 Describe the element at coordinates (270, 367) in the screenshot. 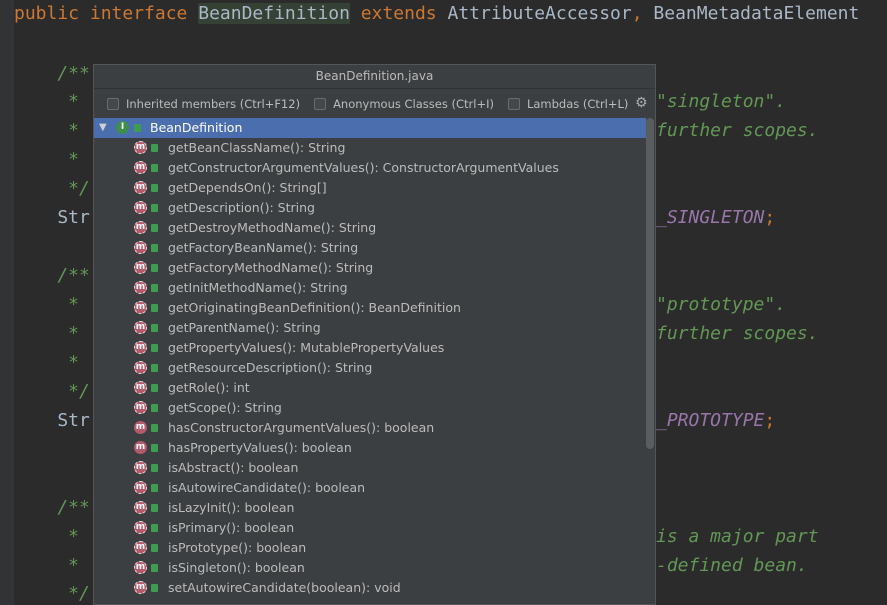

I see `member-label: getResourceDescription(): String` at that location.